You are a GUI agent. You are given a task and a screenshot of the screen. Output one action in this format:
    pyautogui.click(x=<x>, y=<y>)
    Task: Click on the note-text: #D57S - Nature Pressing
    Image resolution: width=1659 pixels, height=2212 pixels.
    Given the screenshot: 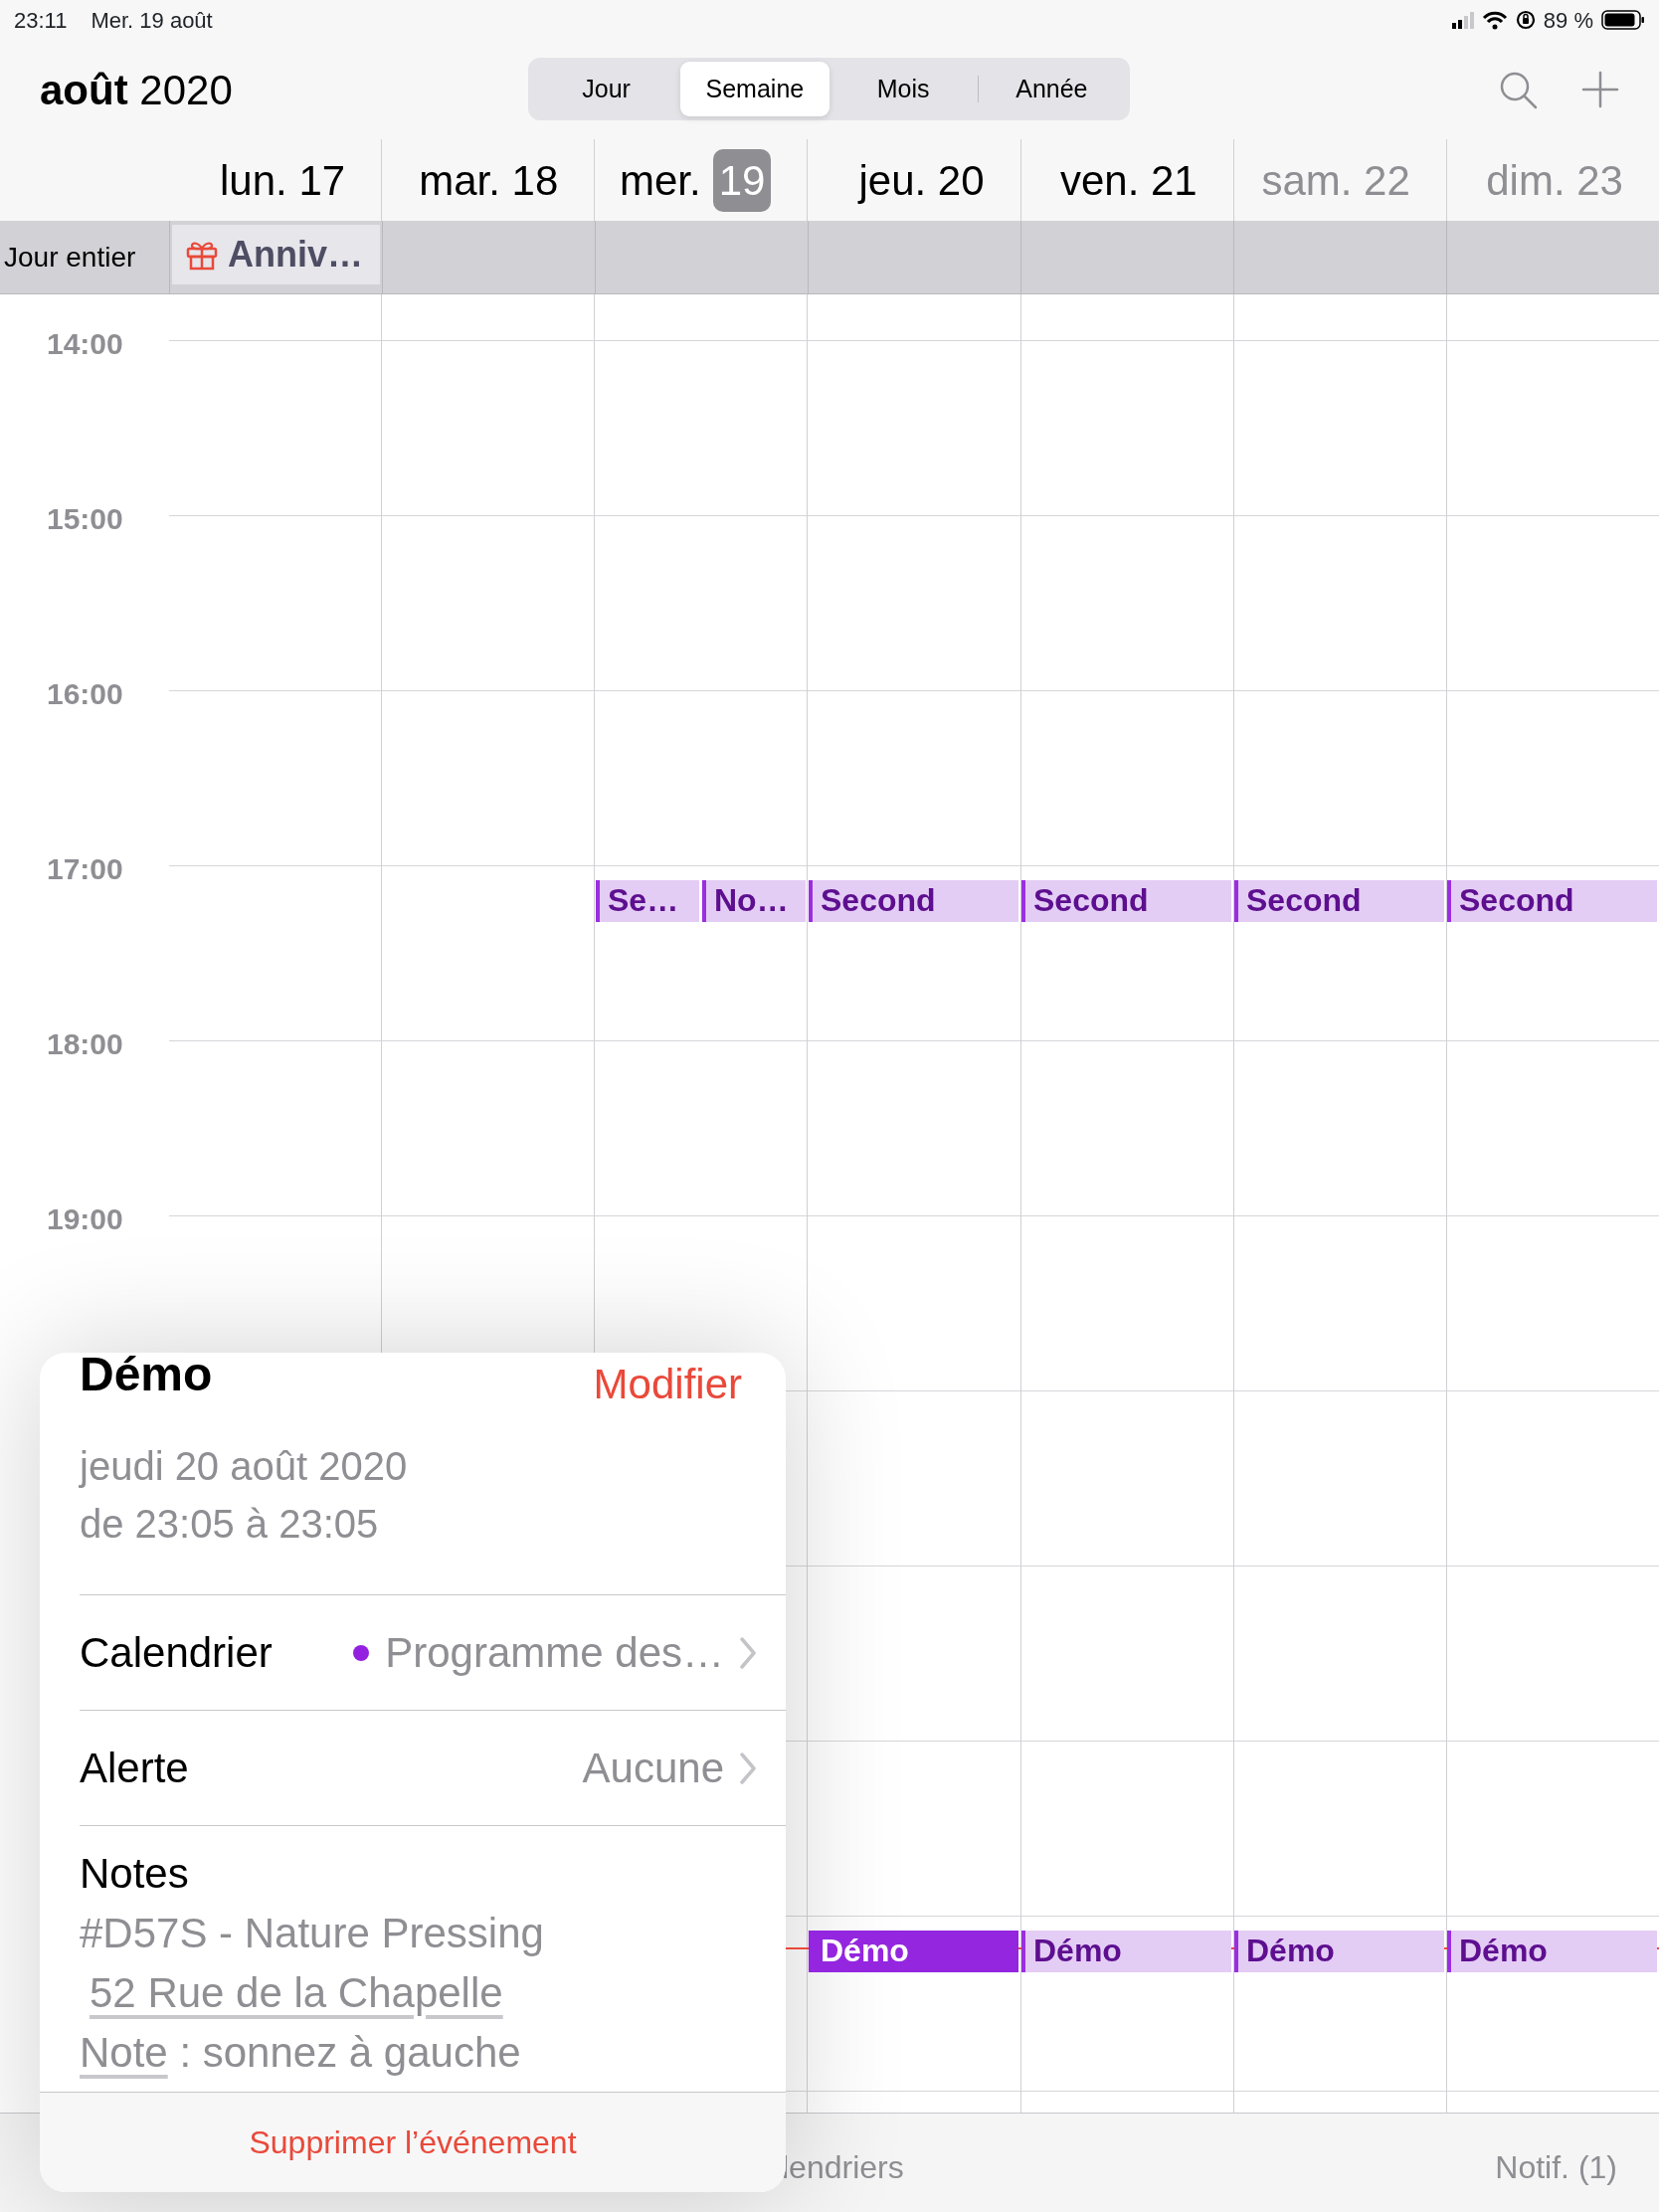 What is the action you would take?
    pyautogui.click(x=312, y=1933)
    